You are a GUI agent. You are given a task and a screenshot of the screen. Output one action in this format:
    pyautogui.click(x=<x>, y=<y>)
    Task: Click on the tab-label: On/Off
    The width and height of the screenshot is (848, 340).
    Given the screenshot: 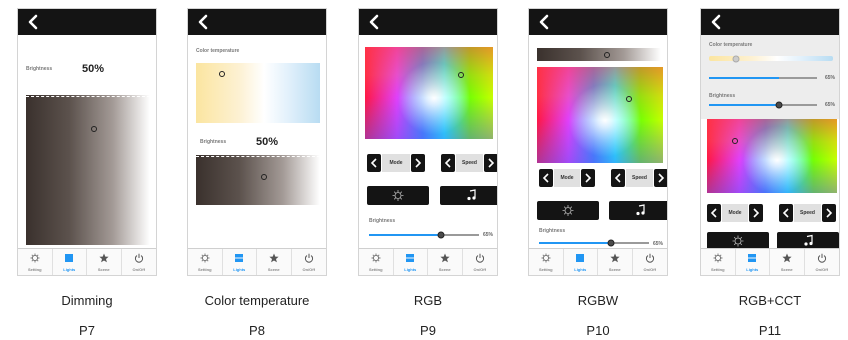 What is the action you would take?
    pyautogui.click(x=138, y=269)
    